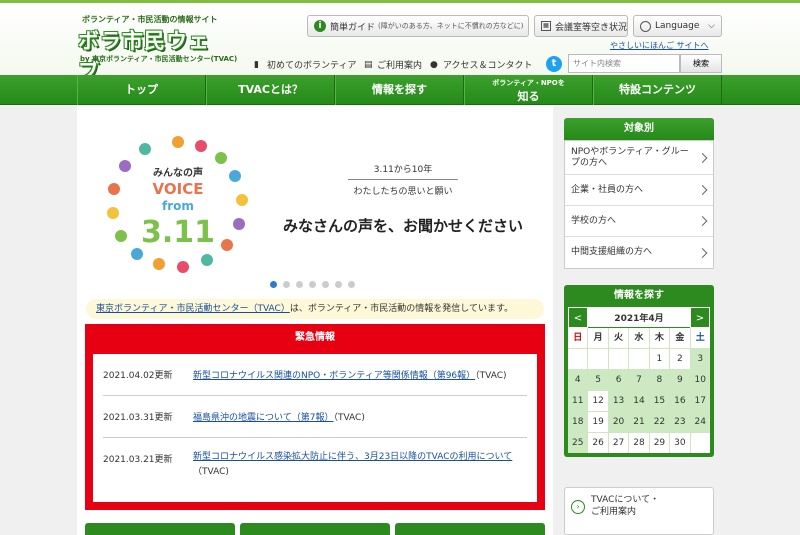 The image size is (800, 535). I want to click on calendar-day: 27, so click(618, 443).